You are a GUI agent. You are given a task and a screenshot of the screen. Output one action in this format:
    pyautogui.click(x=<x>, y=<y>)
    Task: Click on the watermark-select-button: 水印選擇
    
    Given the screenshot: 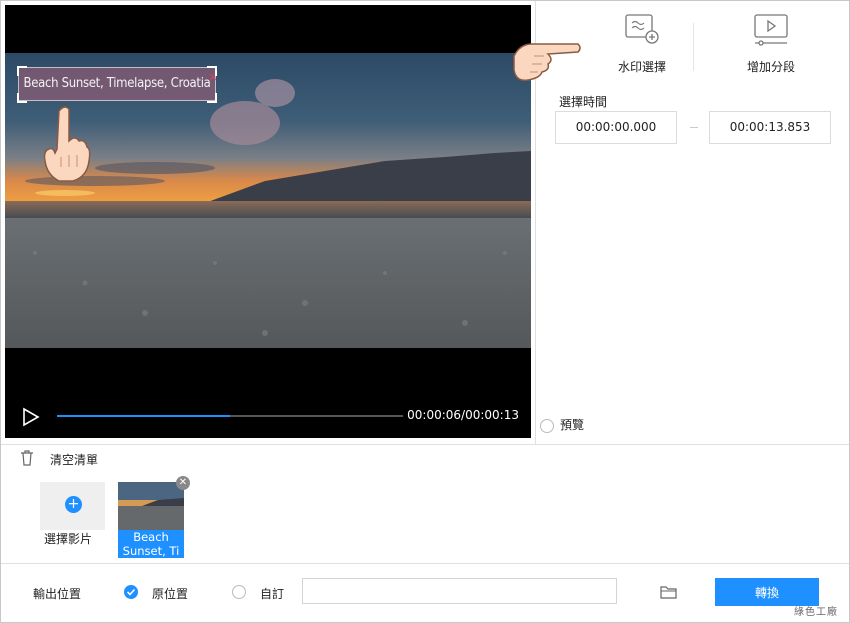 What is the action you would take?
    pyautogui.click(x=642, y=43)
    